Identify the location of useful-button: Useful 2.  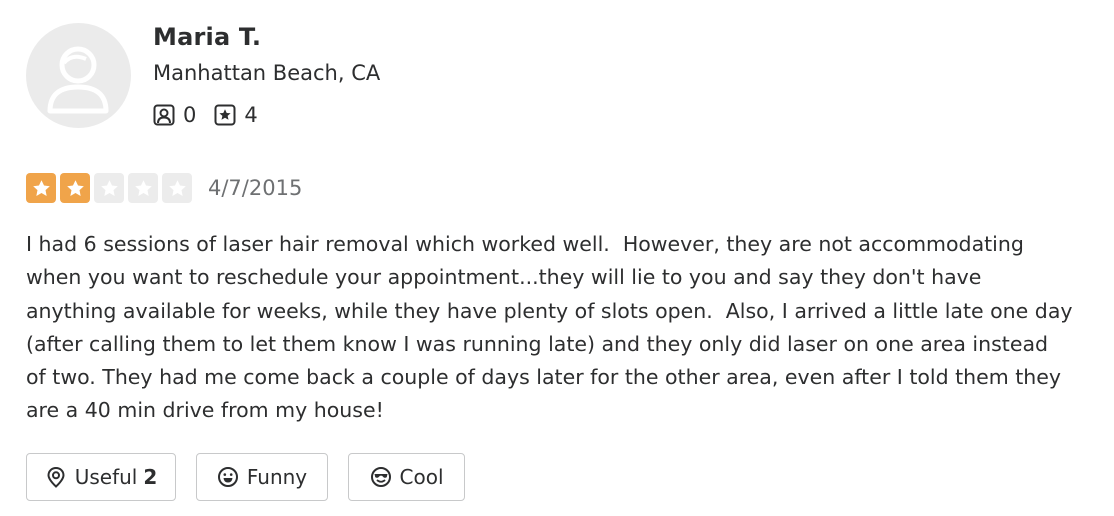
(101, 477).